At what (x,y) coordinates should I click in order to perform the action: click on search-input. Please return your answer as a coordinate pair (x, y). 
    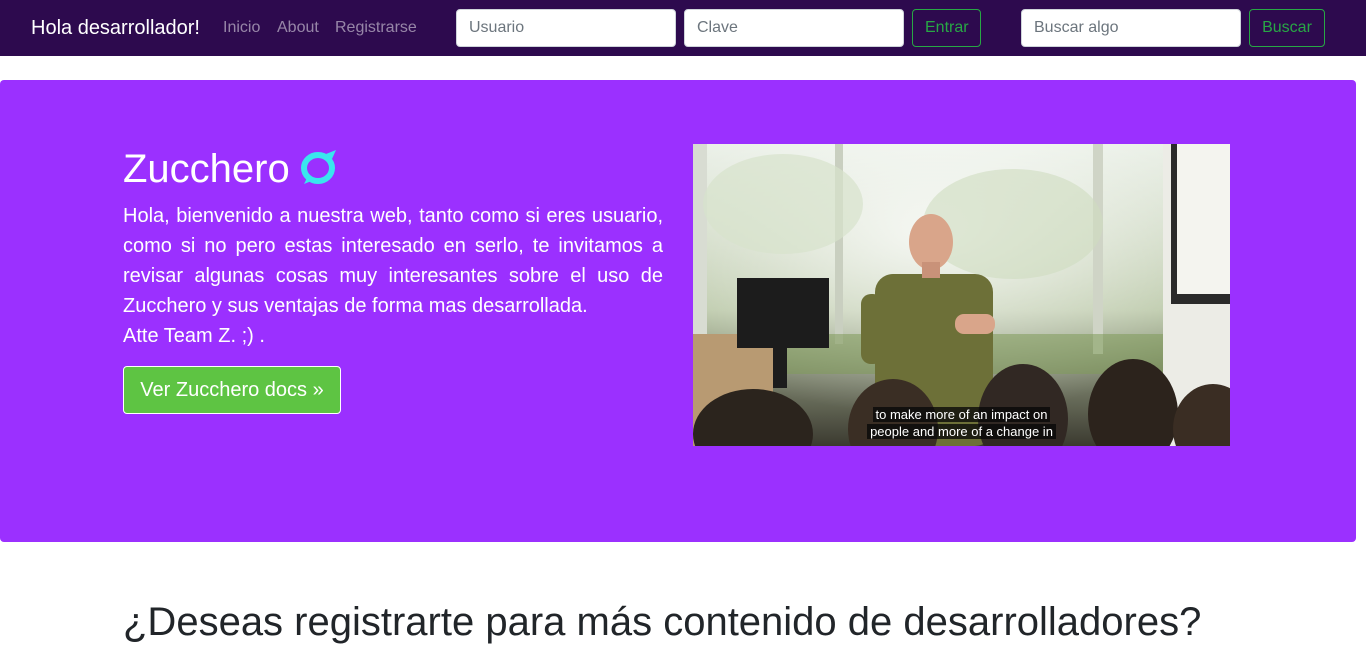
    Looking at the image, I should click on (1131, 28).